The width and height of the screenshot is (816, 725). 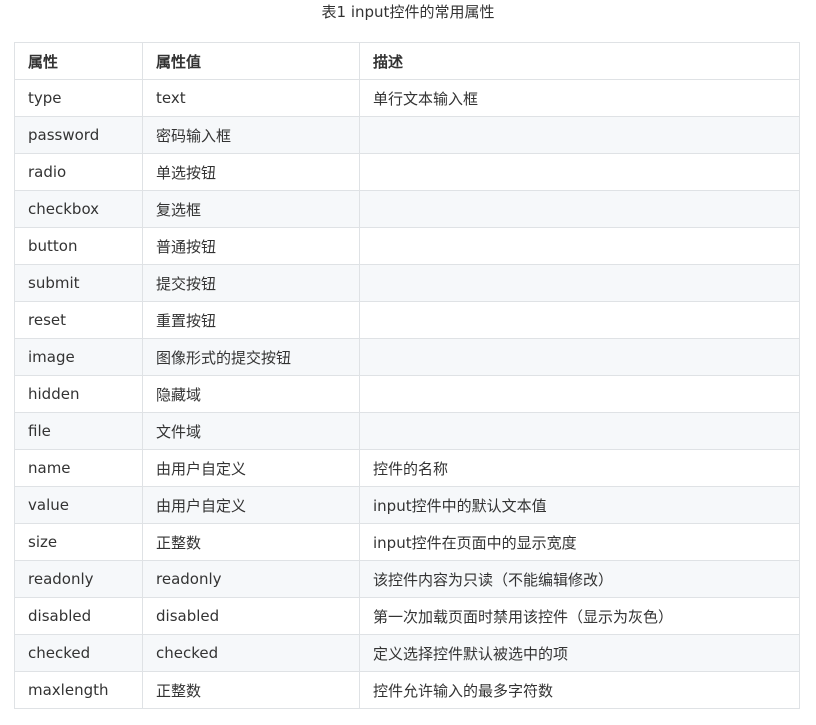 I want to click on cell-value: 重置按钮, so click(x=251, y=320).